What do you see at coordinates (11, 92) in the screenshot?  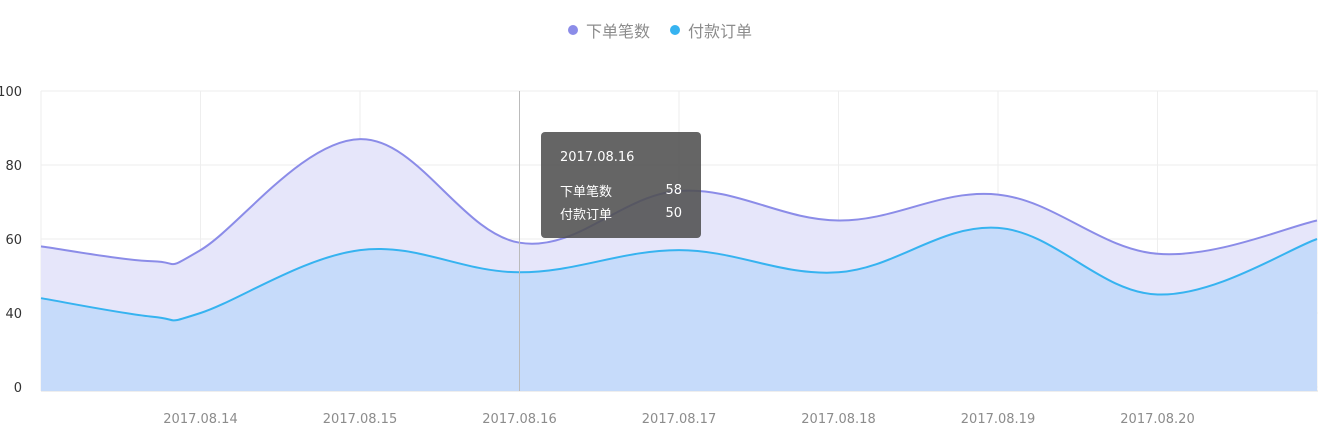 I see `y-tick-label: 100` at bounding box center [11, 92].